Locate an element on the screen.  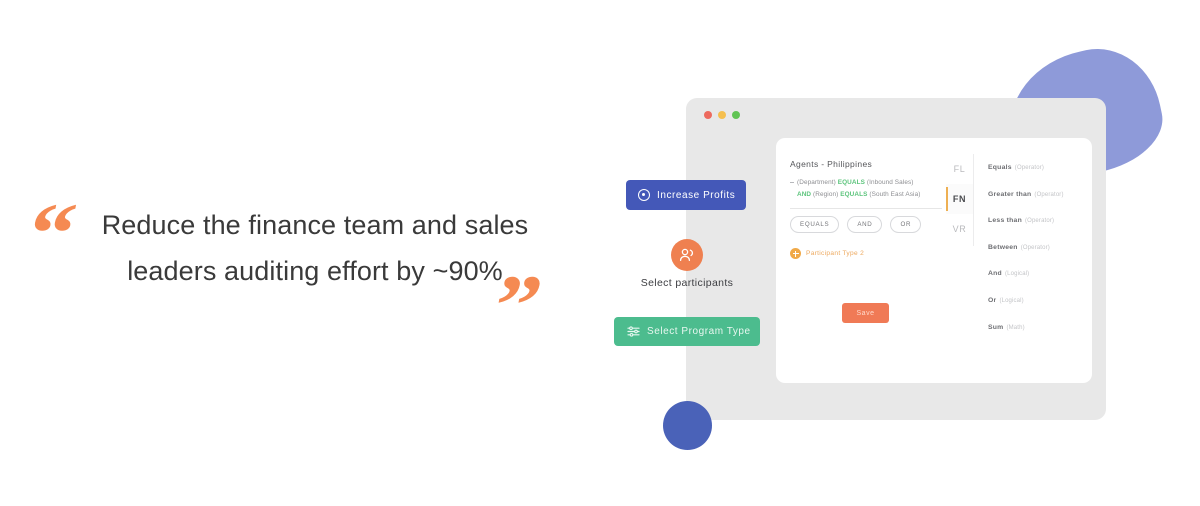
rule-value: (Inbound Sales) is located at coordinates (890, 182).